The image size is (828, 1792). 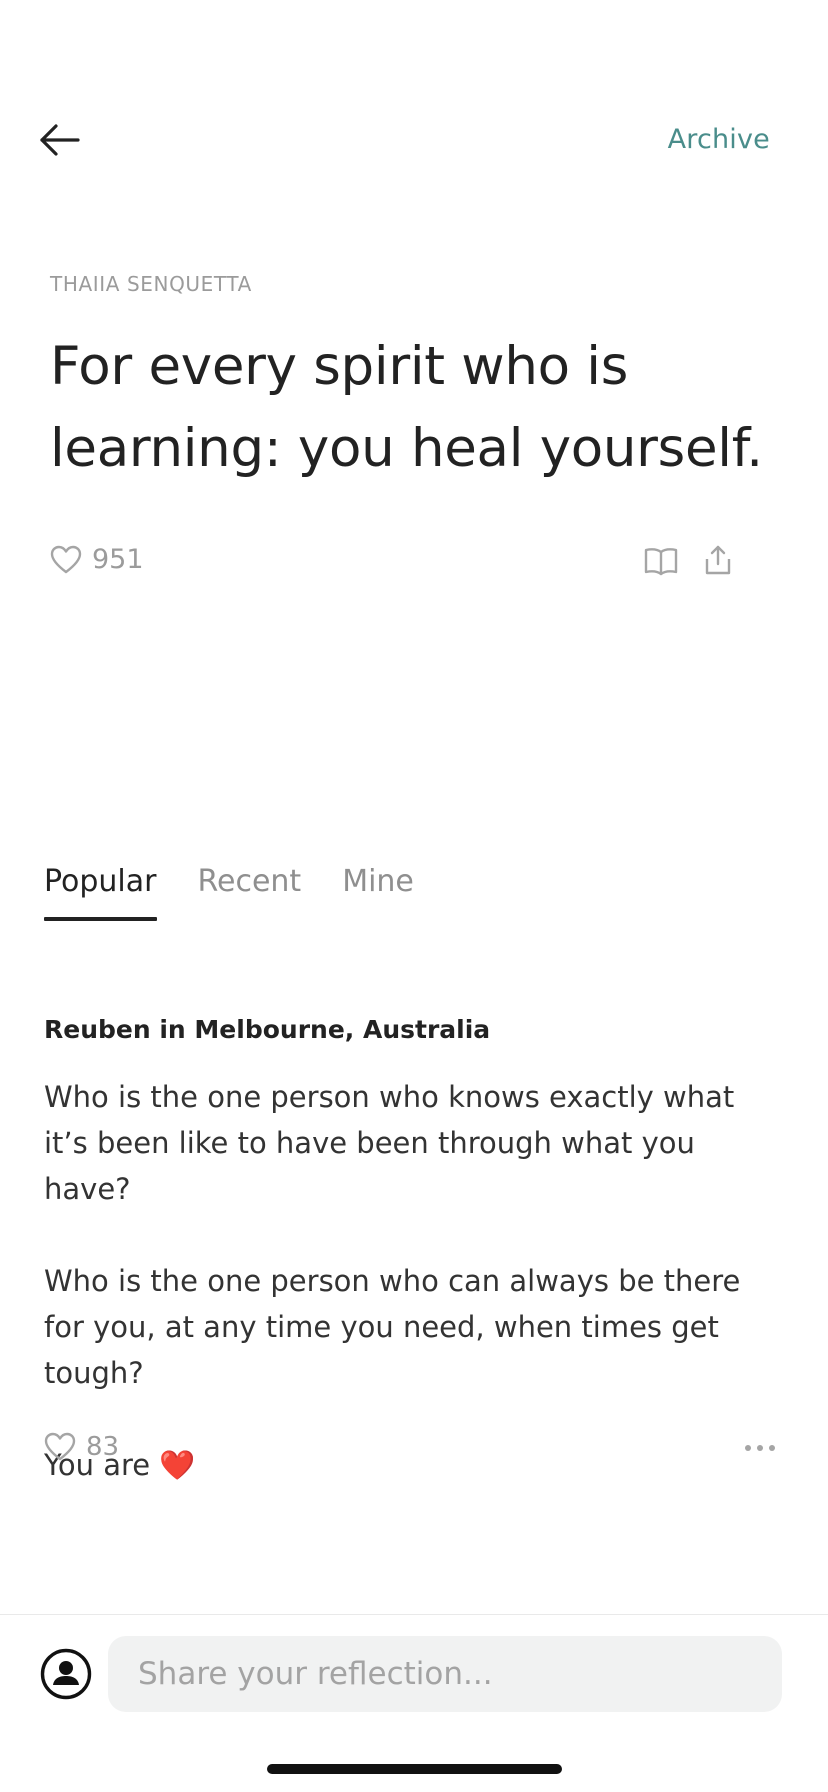 I want to click on tab-popular: Popular, so click(x=100, y=892).